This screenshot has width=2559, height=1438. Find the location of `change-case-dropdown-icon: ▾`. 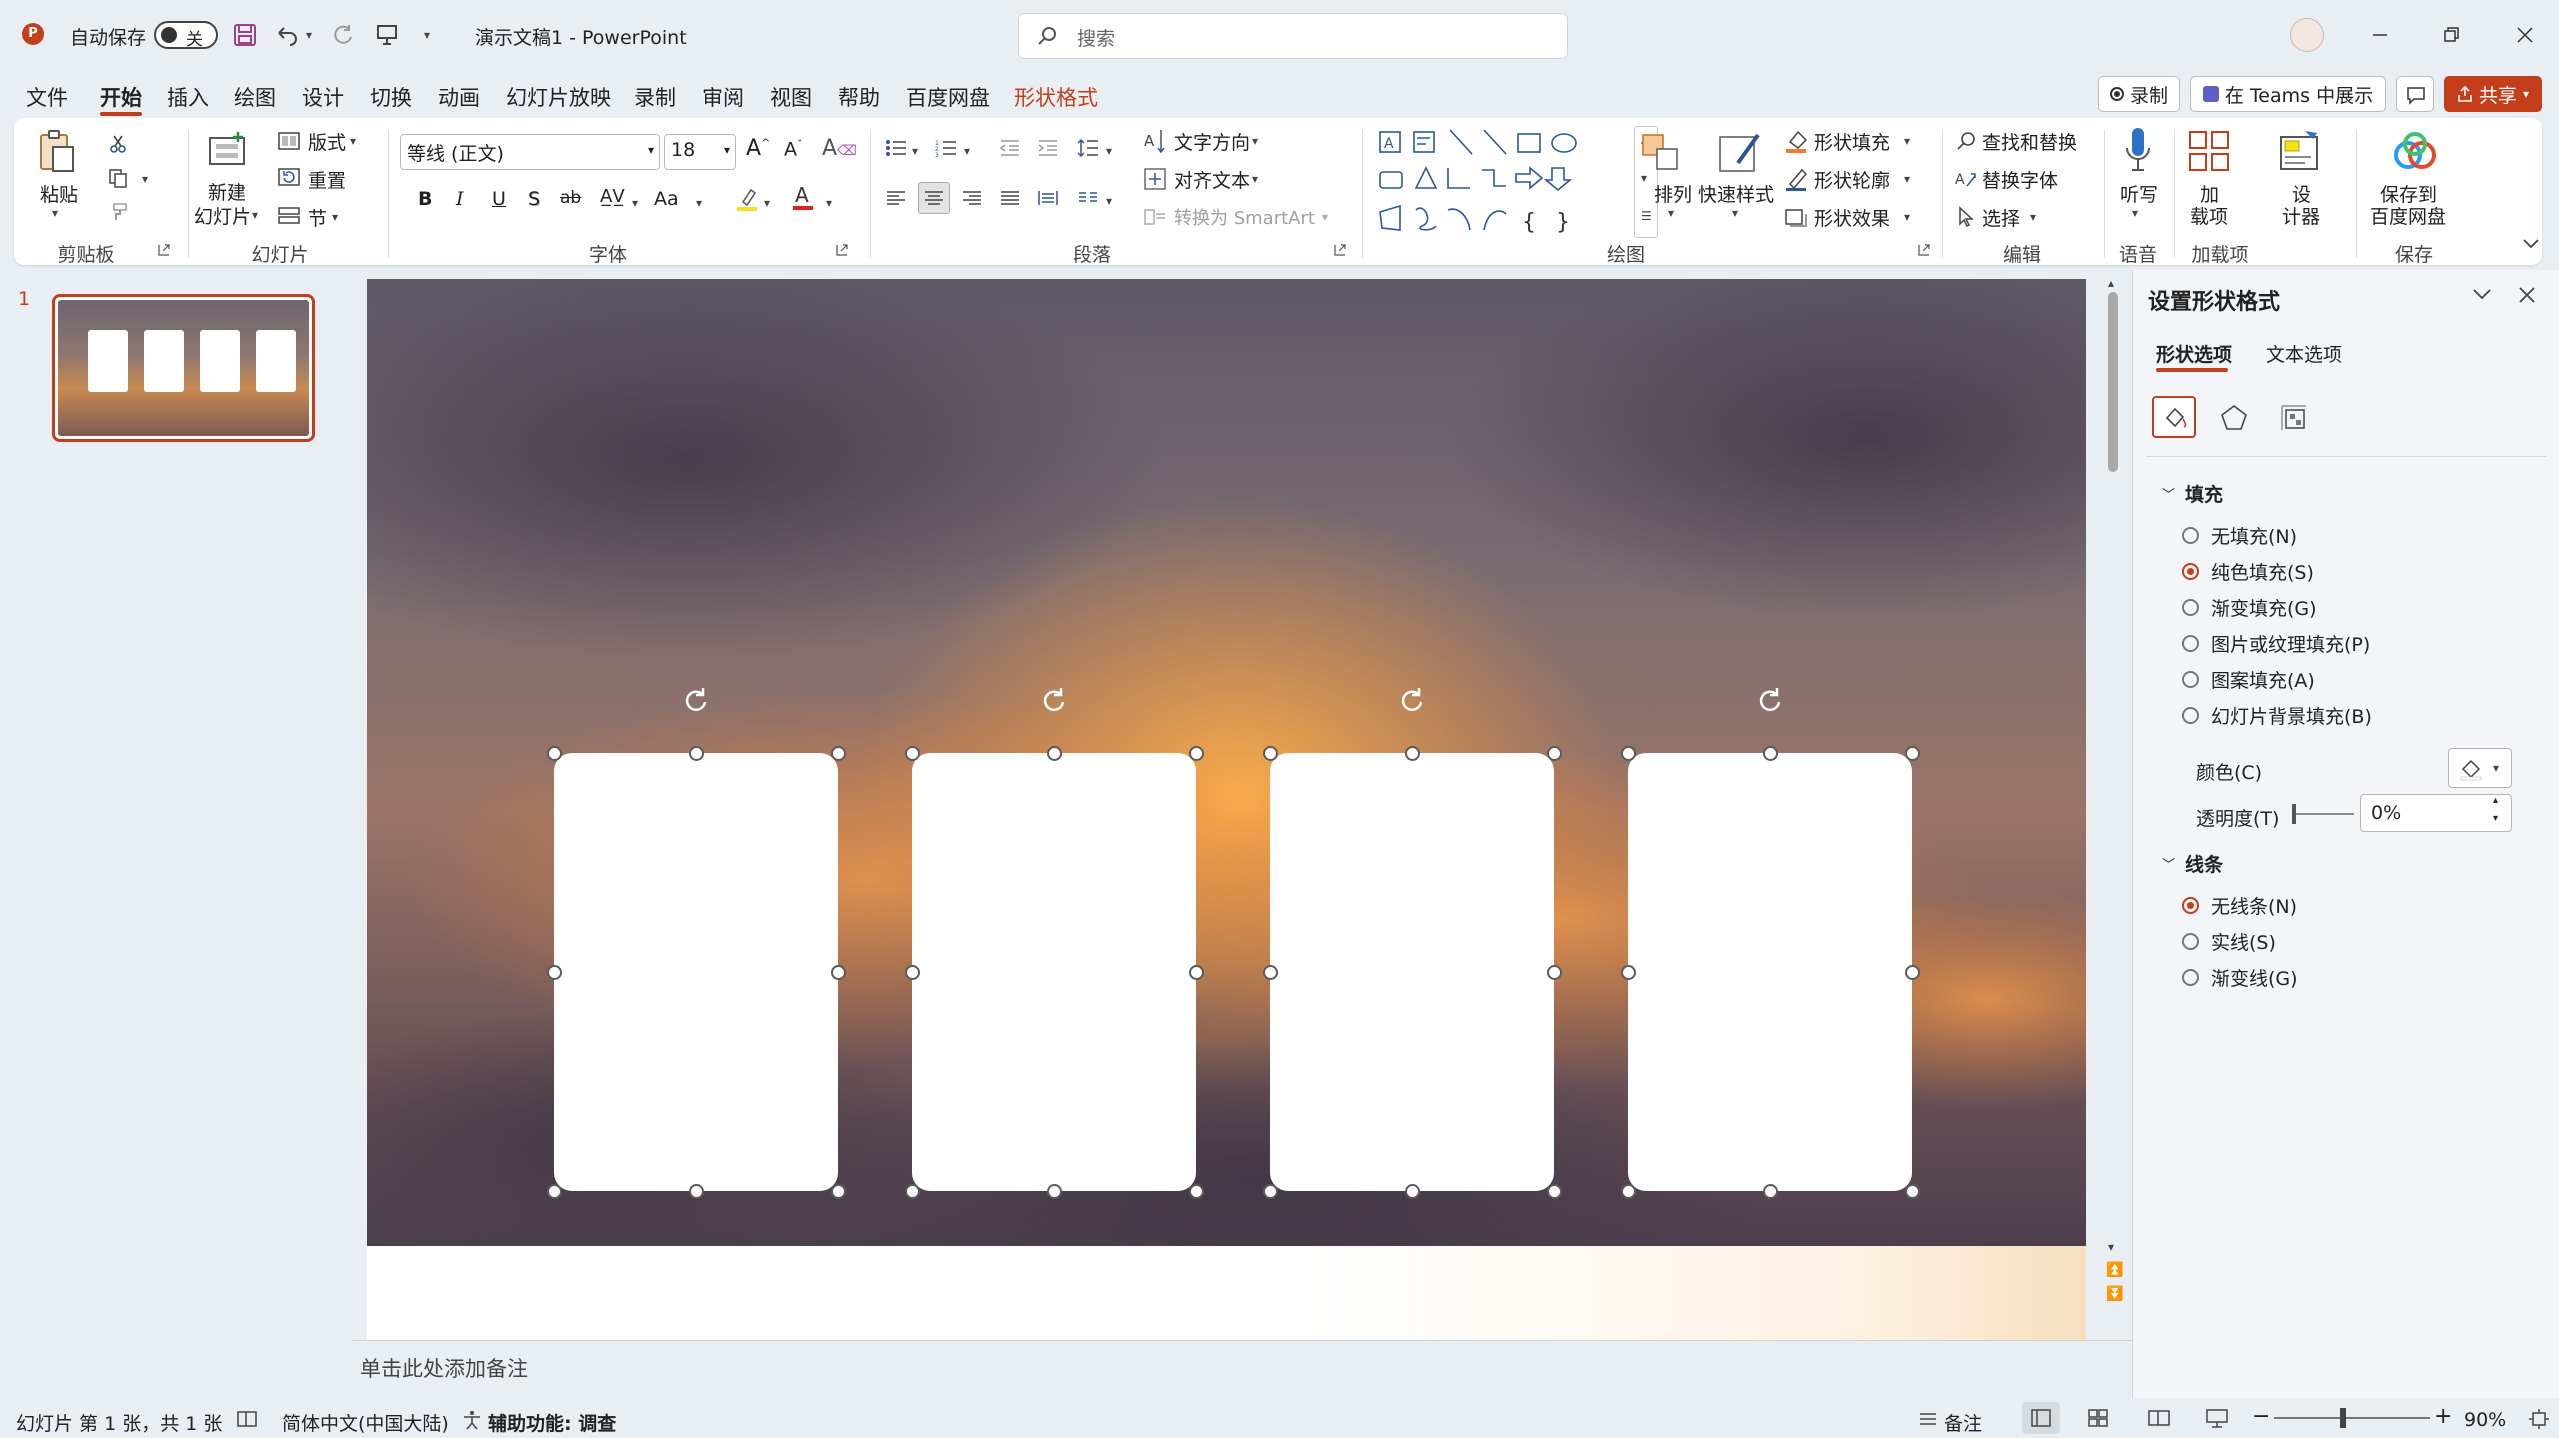

change-case-dropdown-icon: ▾ is located at coordinates (699, 203).